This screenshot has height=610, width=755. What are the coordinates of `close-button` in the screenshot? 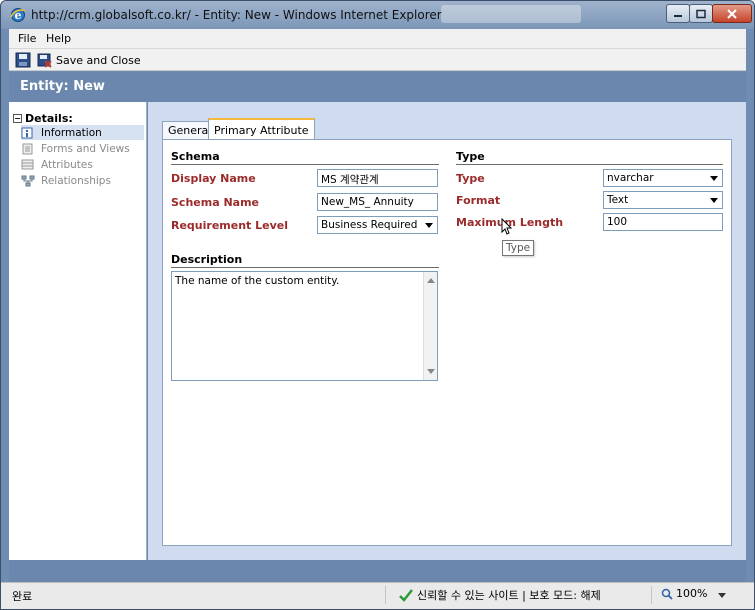 It's located at (732, 13).